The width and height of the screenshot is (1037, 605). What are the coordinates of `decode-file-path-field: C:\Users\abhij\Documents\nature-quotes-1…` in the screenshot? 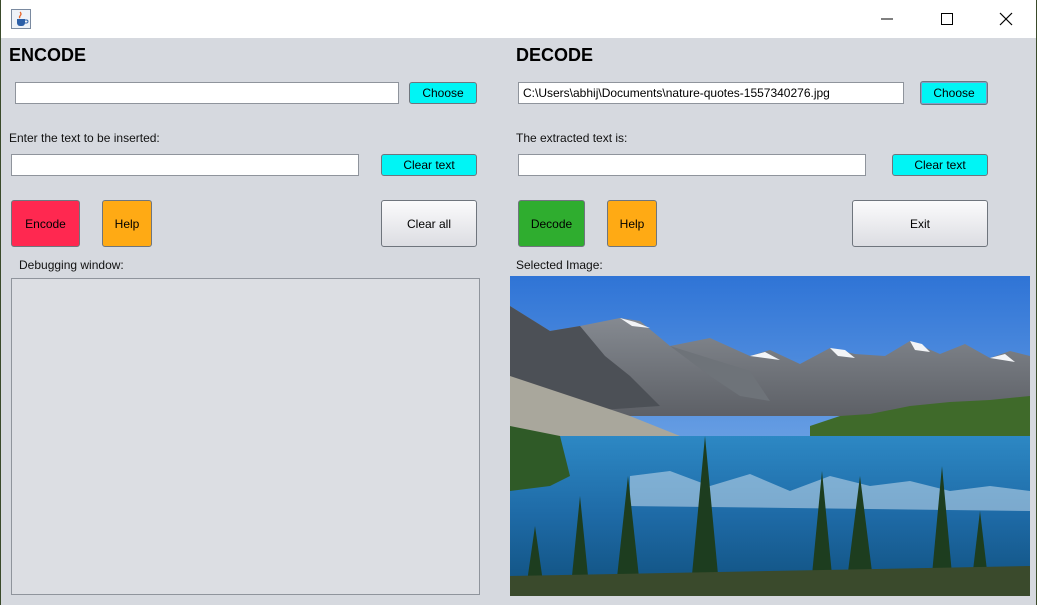 It's located at (711, 93).